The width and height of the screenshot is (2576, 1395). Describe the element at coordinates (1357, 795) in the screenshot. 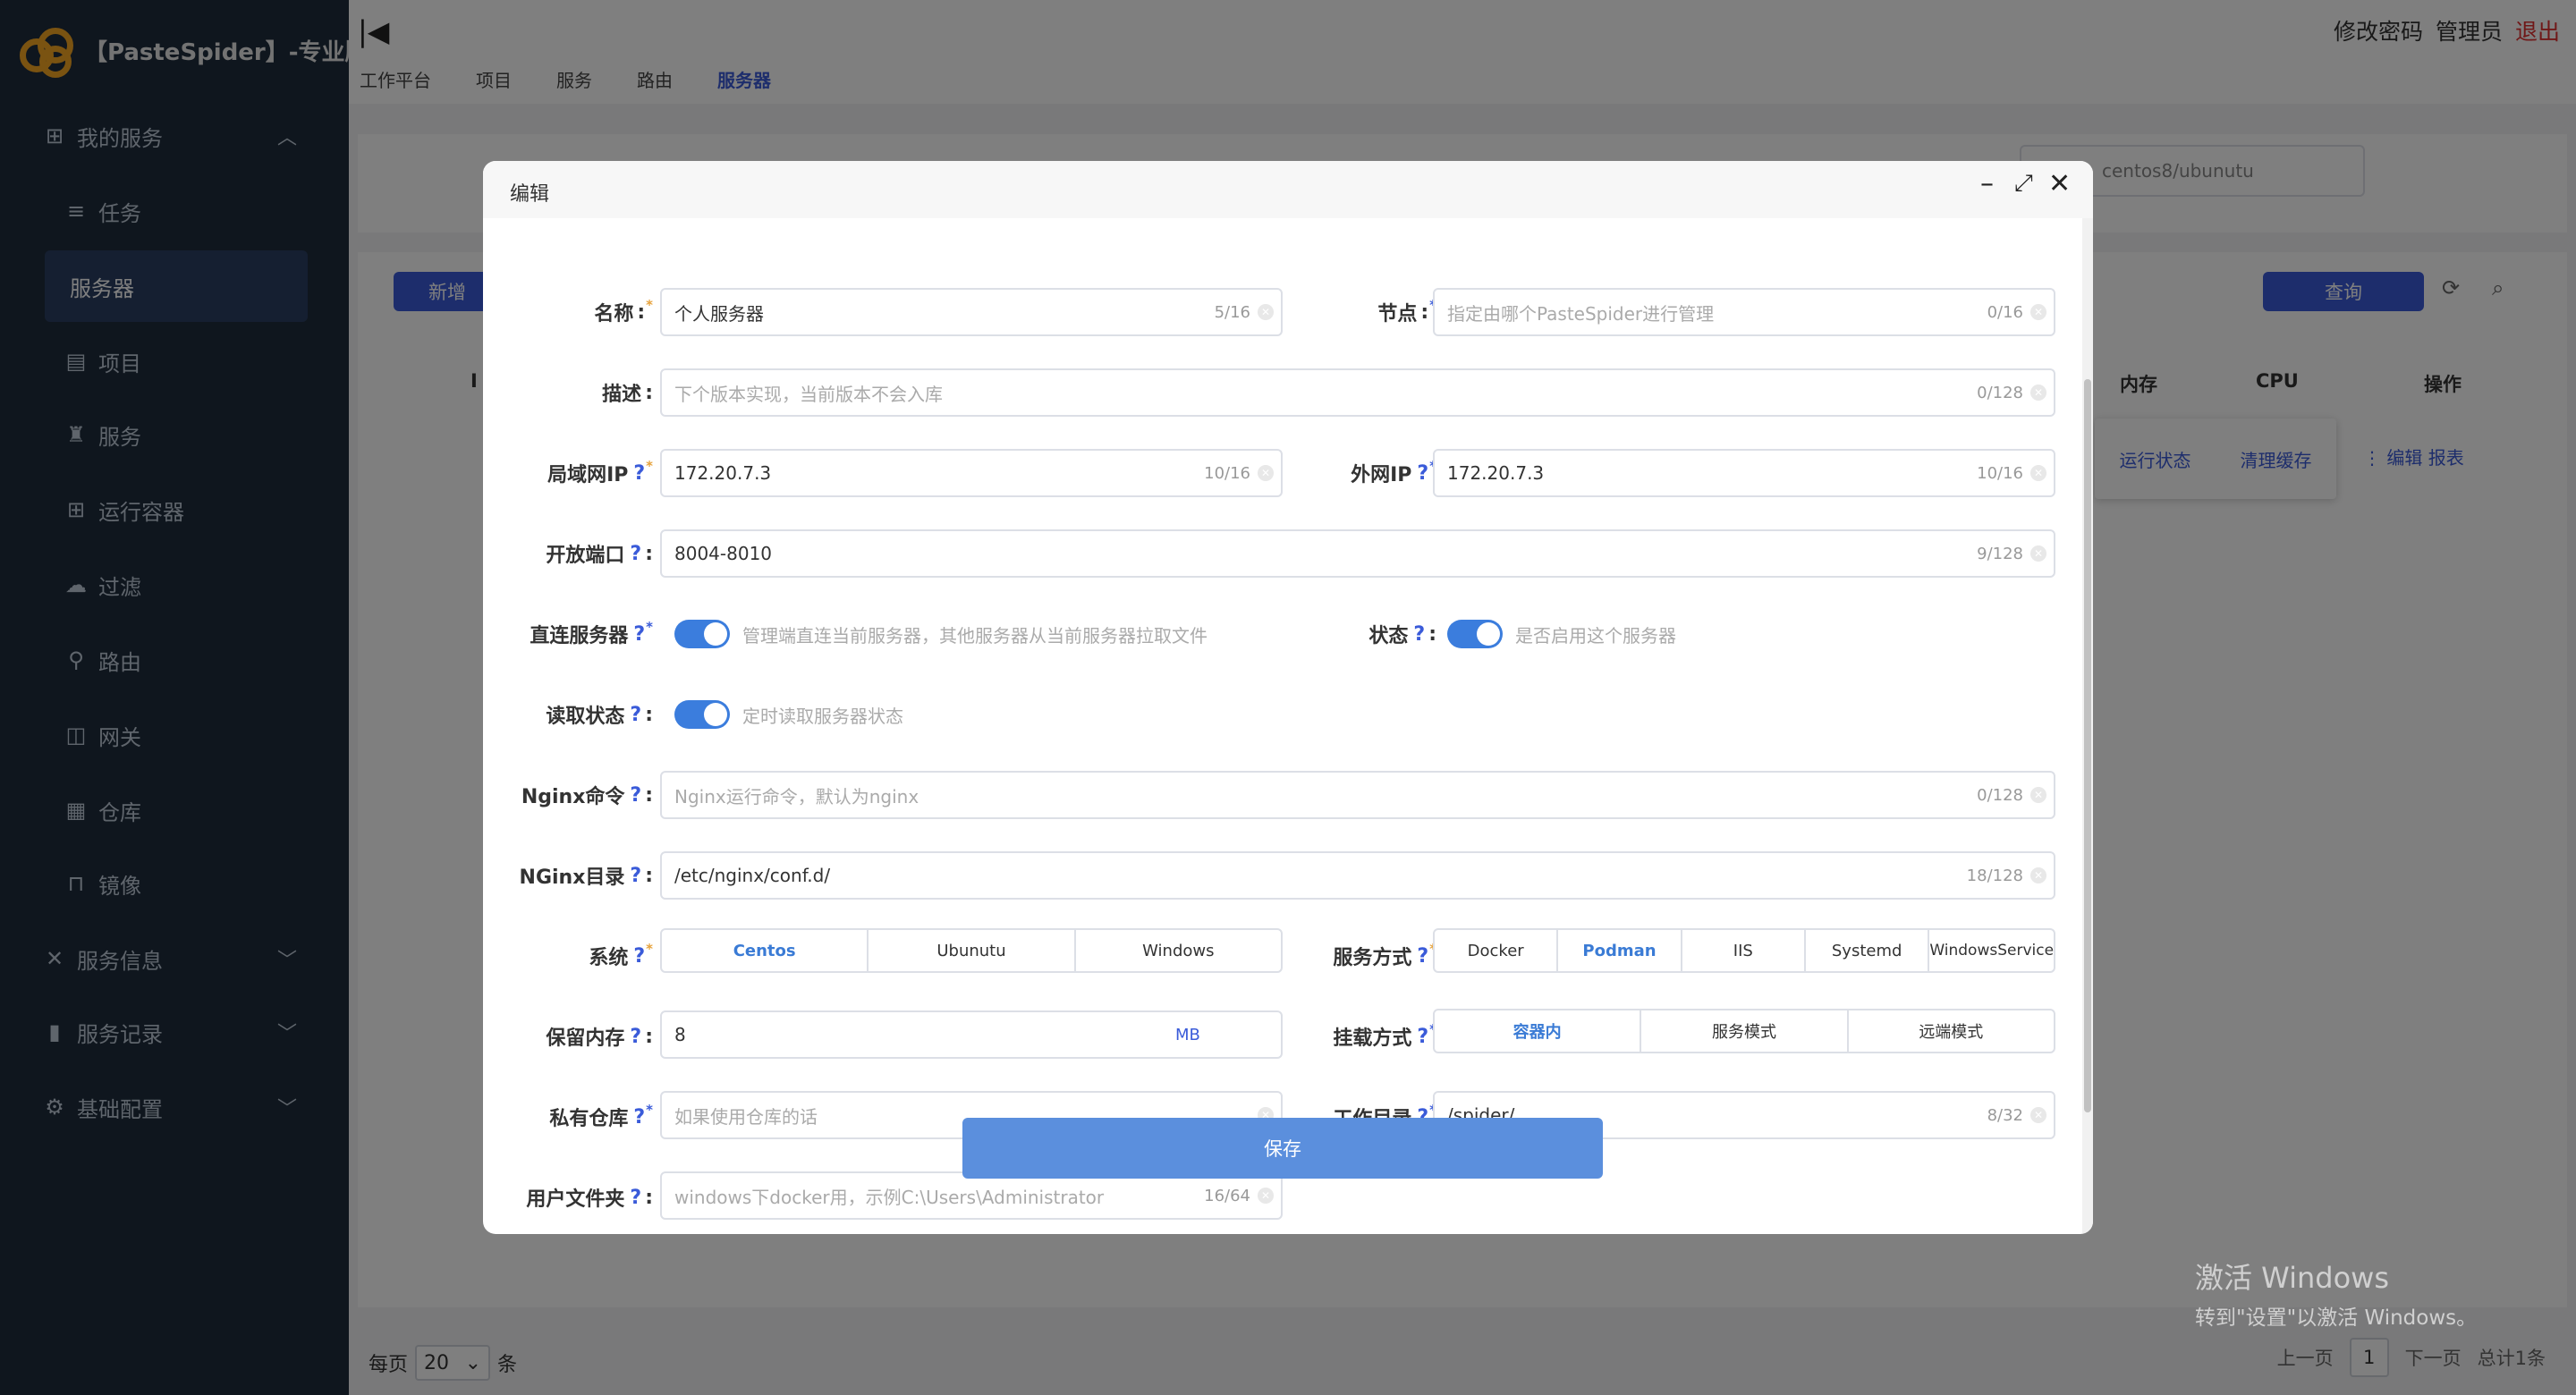

I see `nginx-cmd-input: Nginx运行命令，默认为nginx 0/128 ✕` at that location.